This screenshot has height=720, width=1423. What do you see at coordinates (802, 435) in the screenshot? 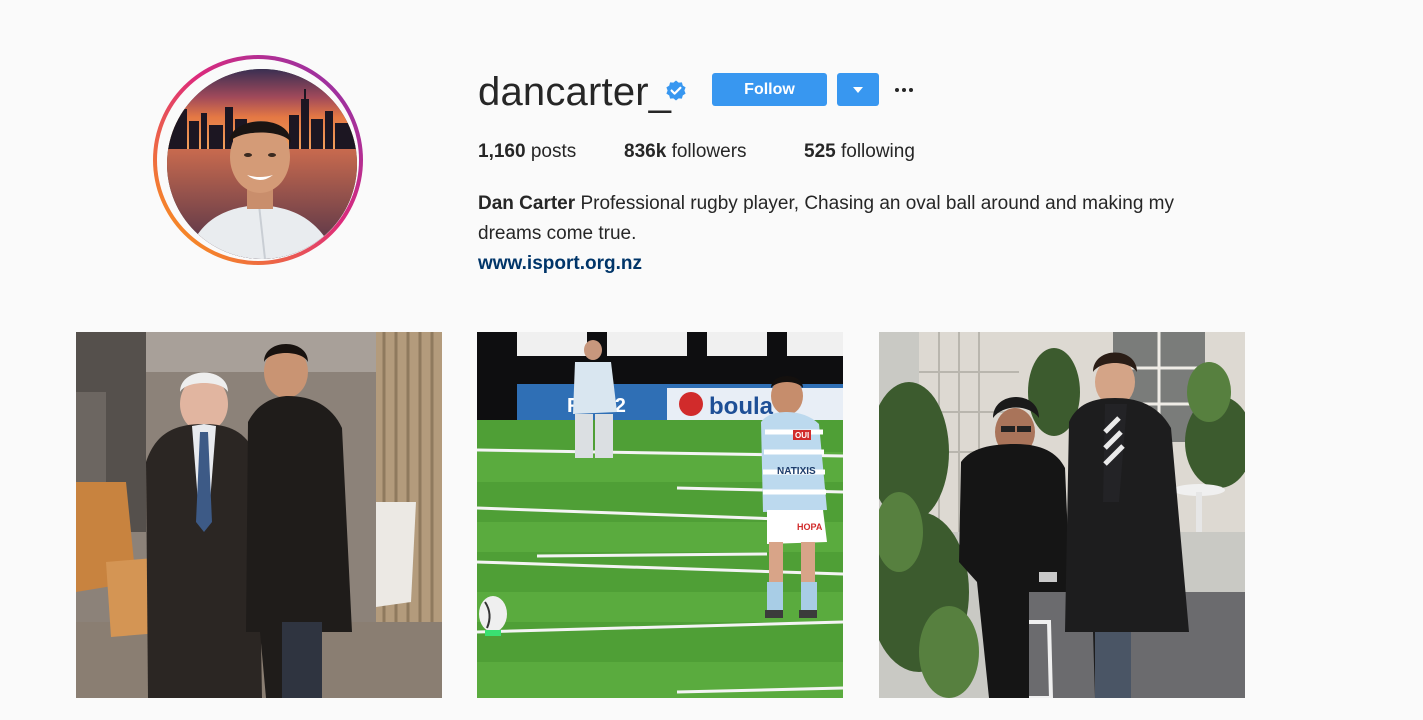
I see `shirt-text-1: OUI` at bounding box center [802, 435].